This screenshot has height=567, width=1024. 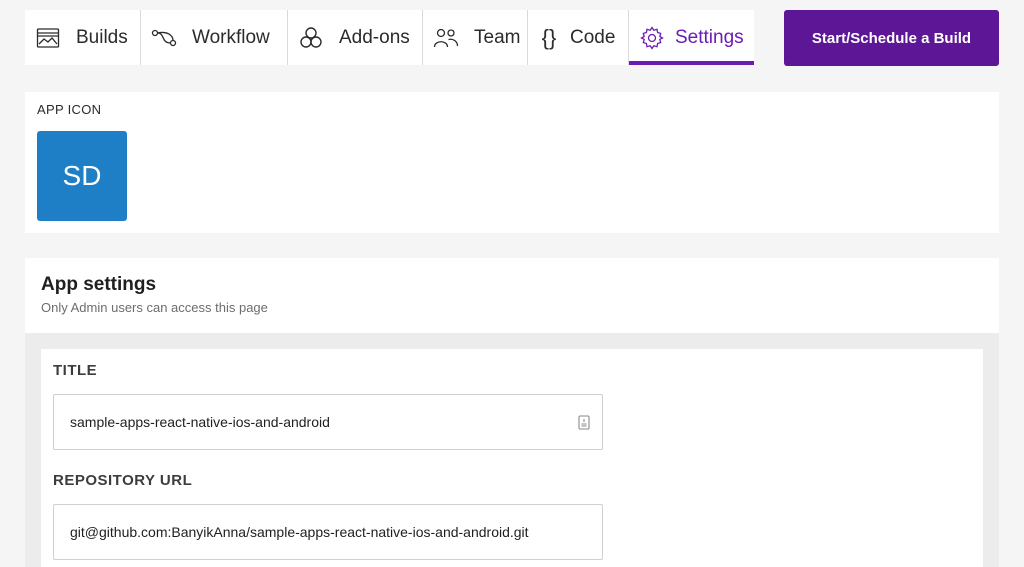 What do you see at coordinates (709, 37) in the screenshot?
I see `tab-label: Settings` at bounding box center [709, 37].